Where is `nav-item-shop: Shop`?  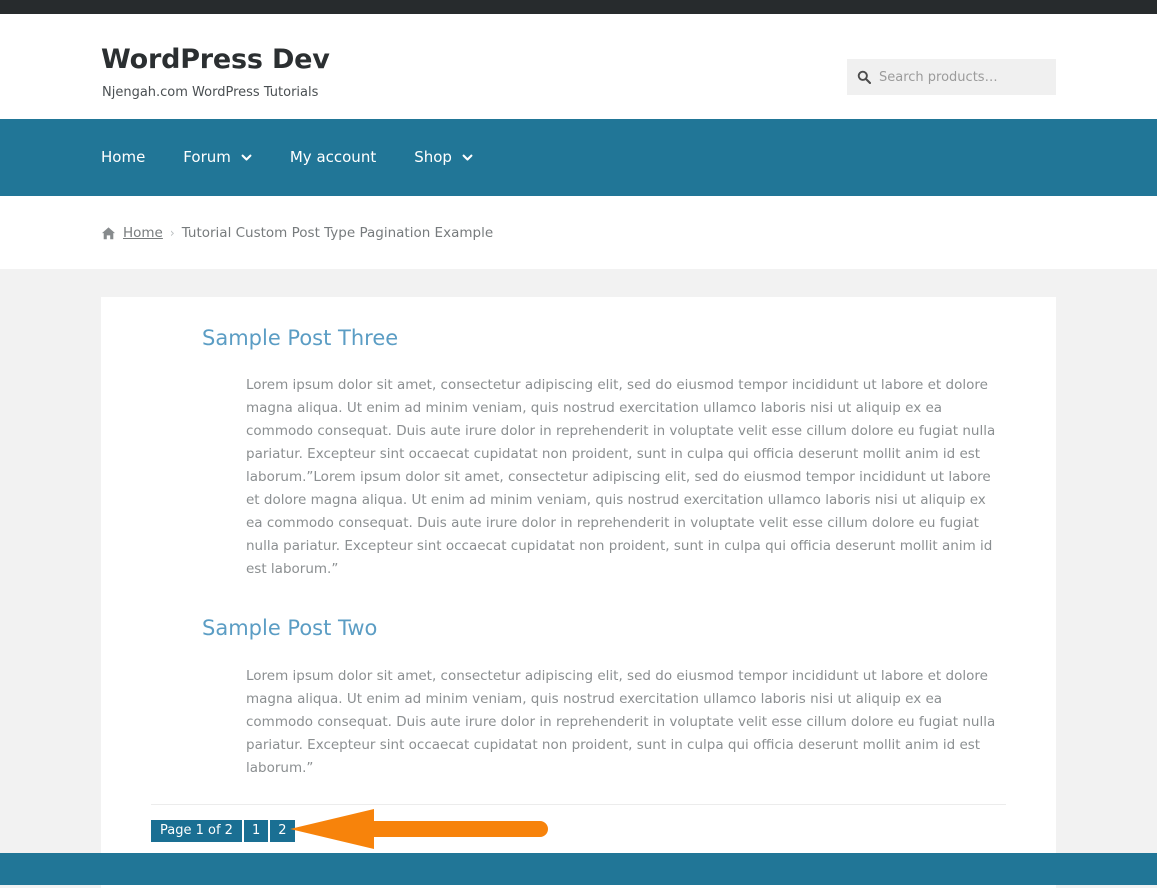
nav-item-shop: Shop is located at coordinates (443, 157).